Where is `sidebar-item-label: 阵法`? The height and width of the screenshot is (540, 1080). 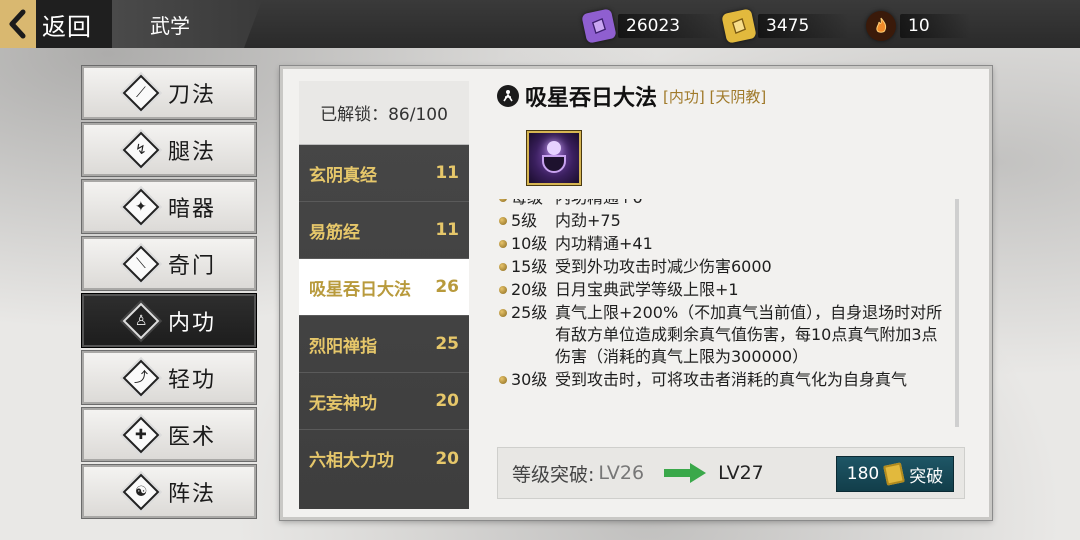 sidebar-item-label: 阵法 is located at coordinates (192, 494).